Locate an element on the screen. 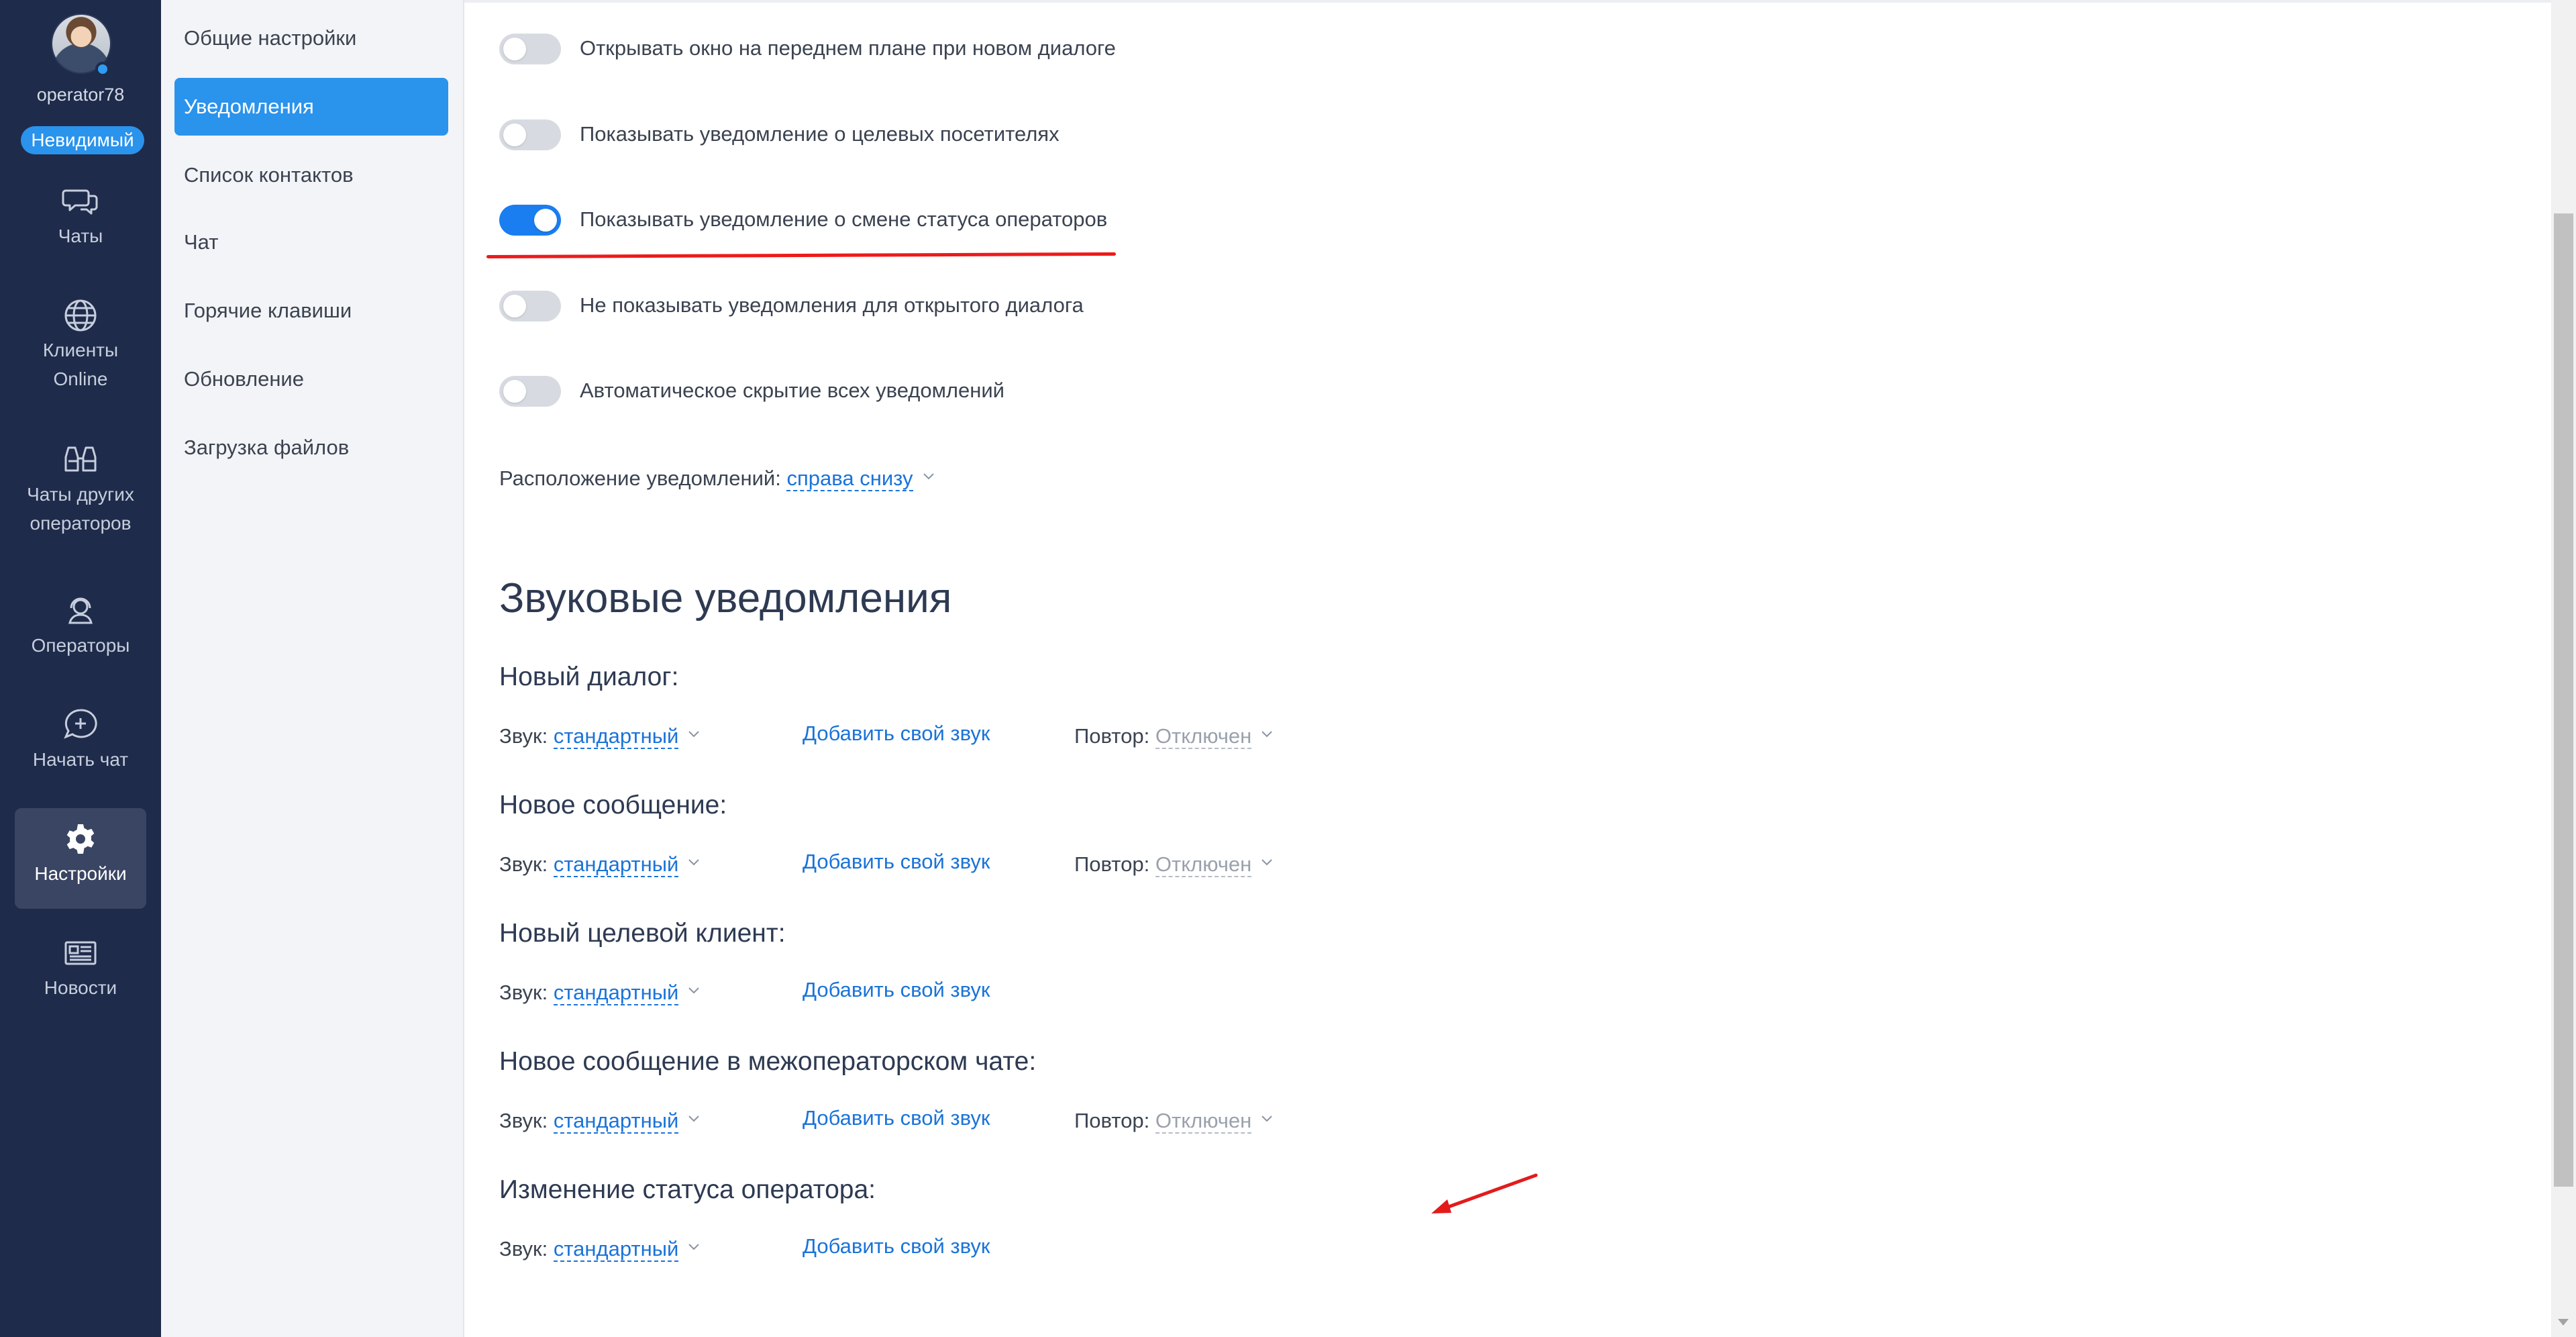 This screenshot has height=1337, width=2576. placement-dropdown: справа снизу is located at coordinates (849, 478).